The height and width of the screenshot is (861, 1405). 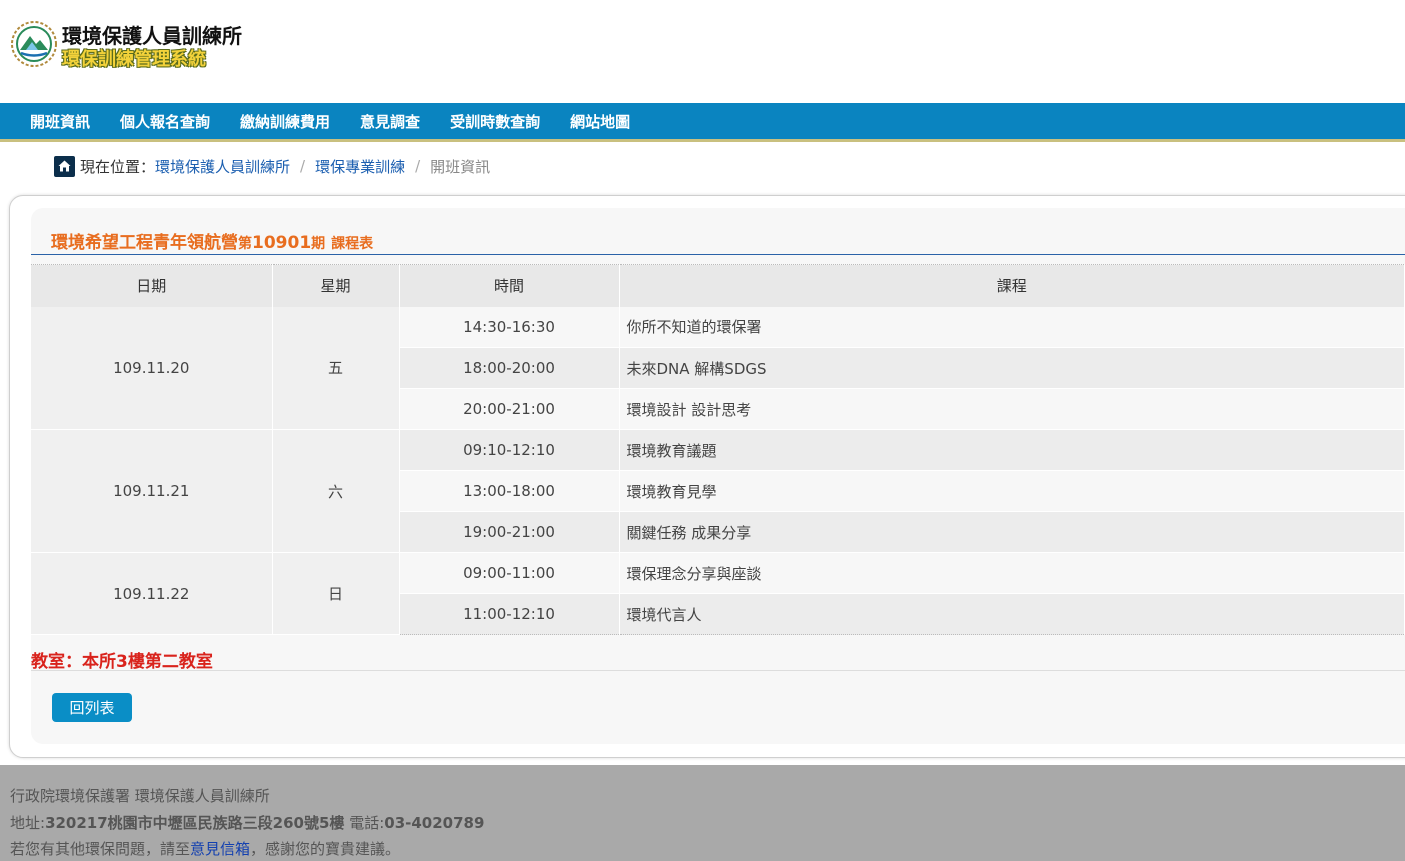 What do you see at coordinates (118, 166) in the screenshot?
I see `breadcrumb-prefix: 現在位置：` at bounding box center [118, 166].